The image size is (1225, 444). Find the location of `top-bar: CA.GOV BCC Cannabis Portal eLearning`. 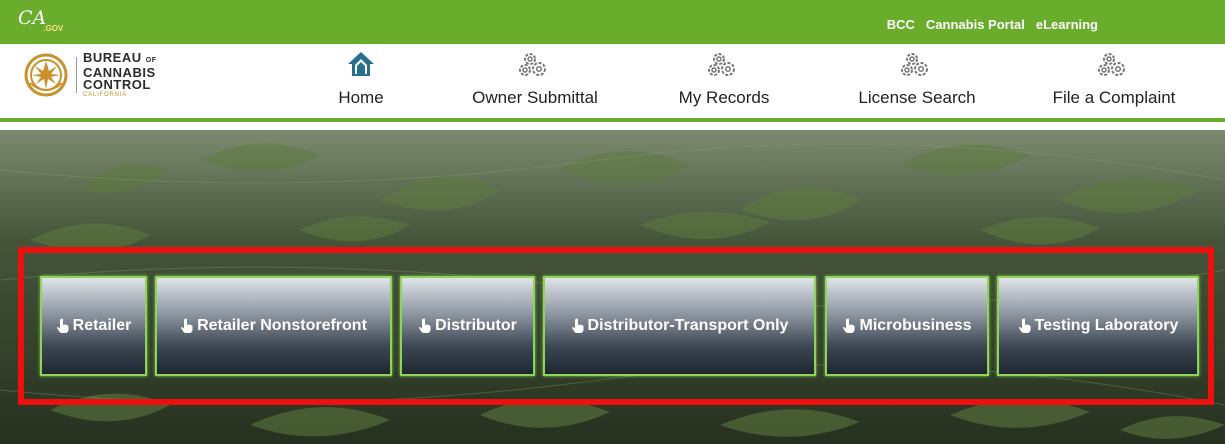

top-bar: CA.GOV BCC Cannabis Portal eLearning is located at coordinates (612, 22).